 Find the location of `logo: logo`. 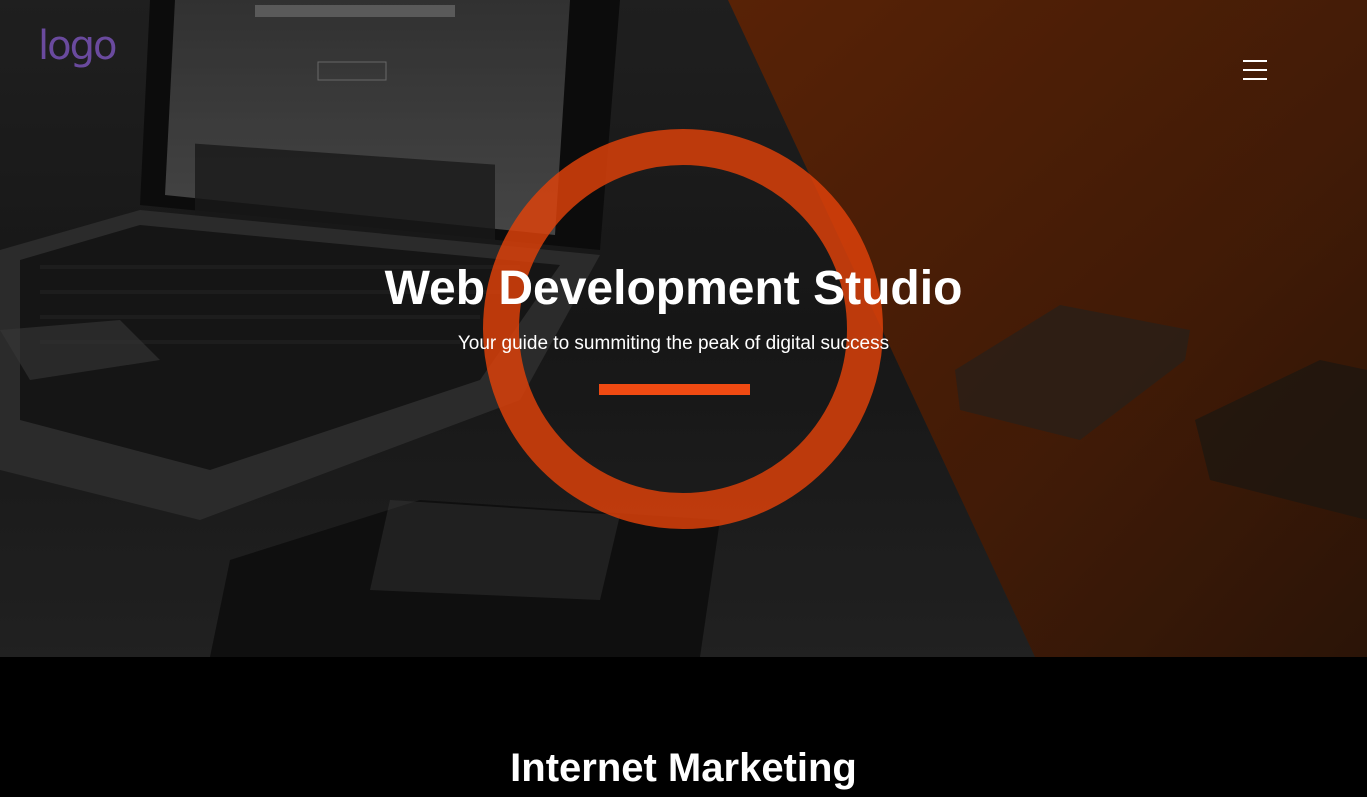

logo: logo is located at coordinates (77, 46).